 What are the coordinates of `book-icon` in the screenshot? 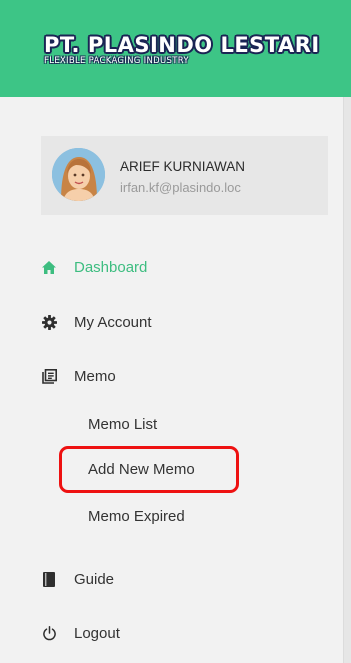 It's located at (49, 579).